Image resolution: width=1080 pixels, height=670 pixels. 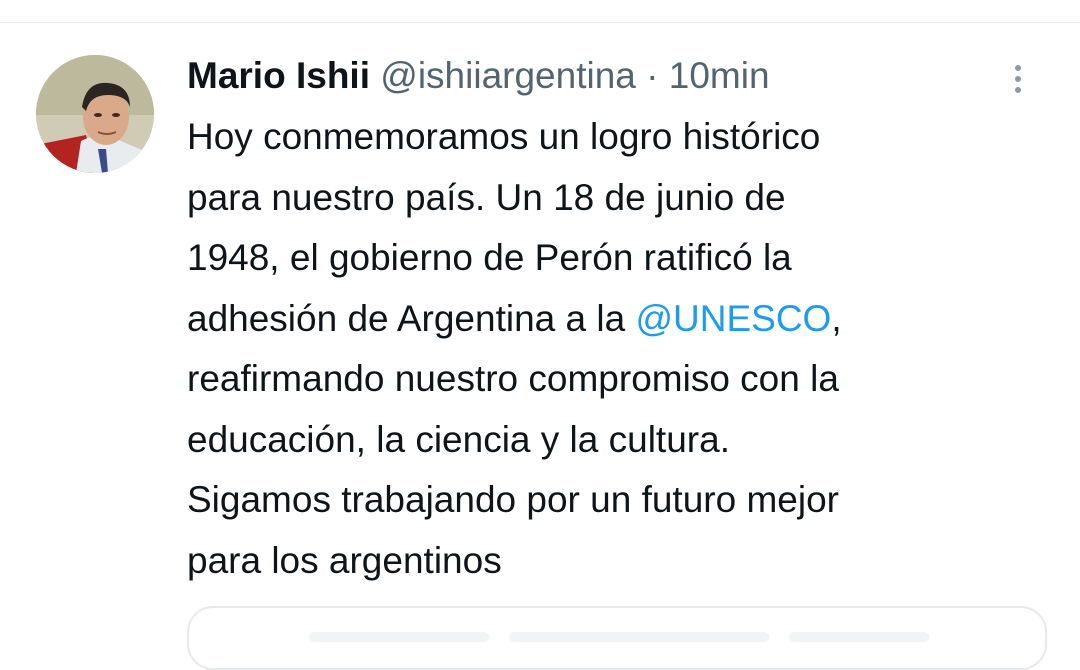 What do you see at coordinates (719, 75) in the screenshot?
I see `tweet-timestamp: 10min` at bounding box center [719, 75].